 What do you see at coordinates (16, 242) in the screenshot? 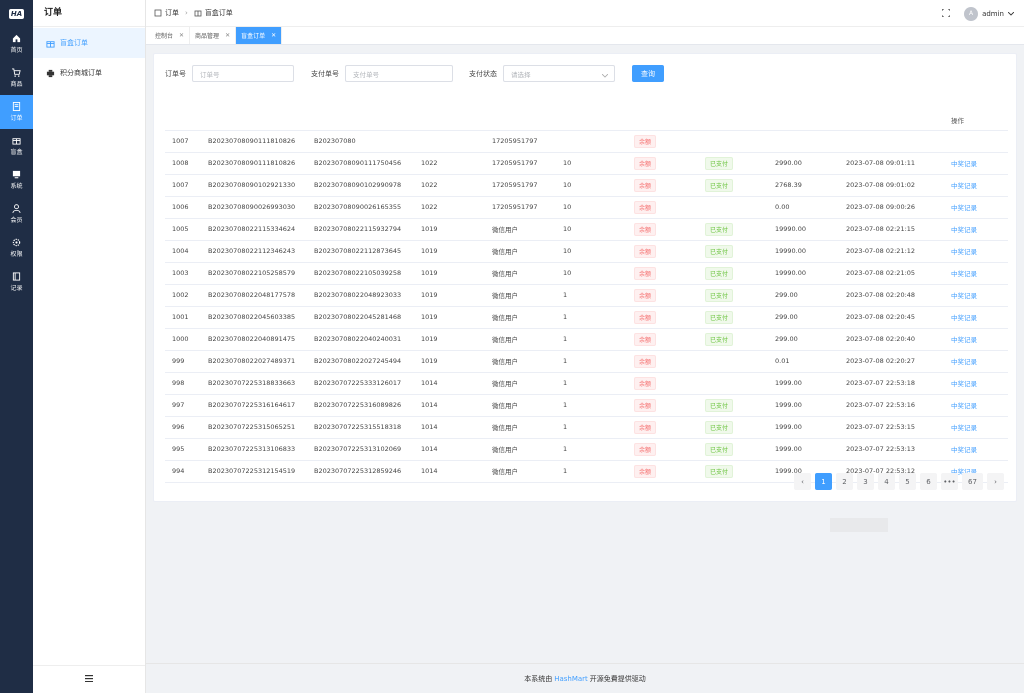
I see `gear-icon` at bounding box center [16, 242].